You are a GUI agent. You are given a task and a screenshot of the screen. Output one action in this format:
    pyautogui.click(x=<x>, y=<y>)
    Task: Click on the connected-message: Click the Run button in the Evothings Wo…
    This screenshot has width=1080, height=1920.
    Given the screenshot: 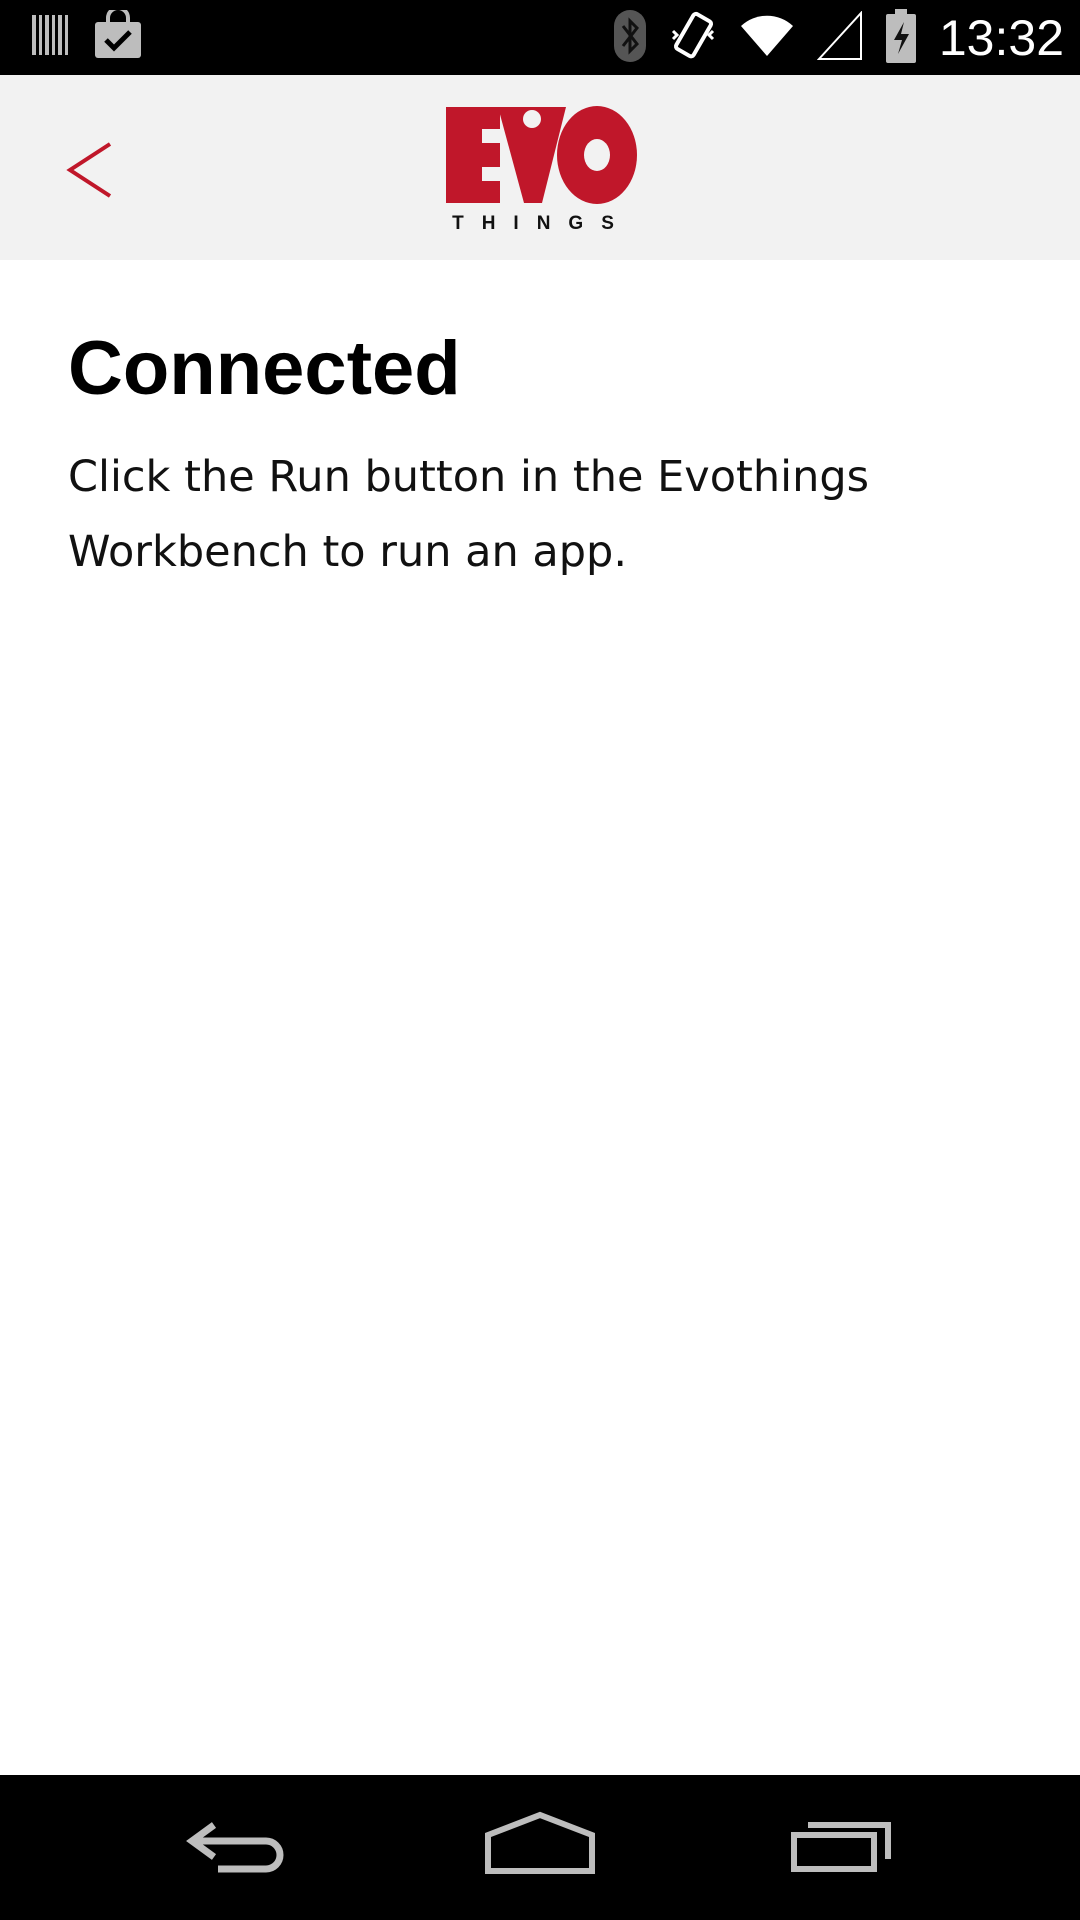 What is the action you would take?
    pyautogui.click(x=469, y=514)
    